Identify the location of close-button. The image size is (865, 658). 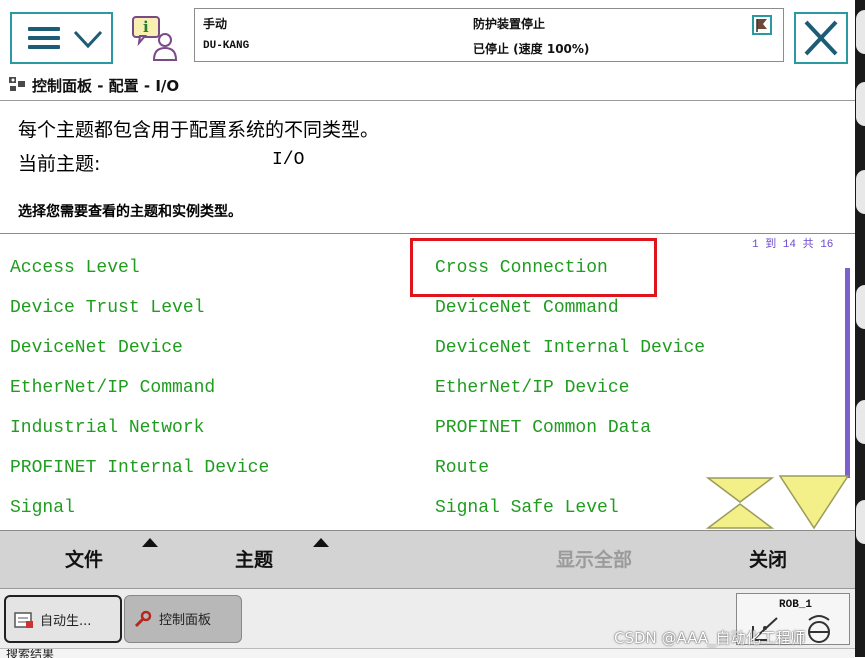
(821, 38).